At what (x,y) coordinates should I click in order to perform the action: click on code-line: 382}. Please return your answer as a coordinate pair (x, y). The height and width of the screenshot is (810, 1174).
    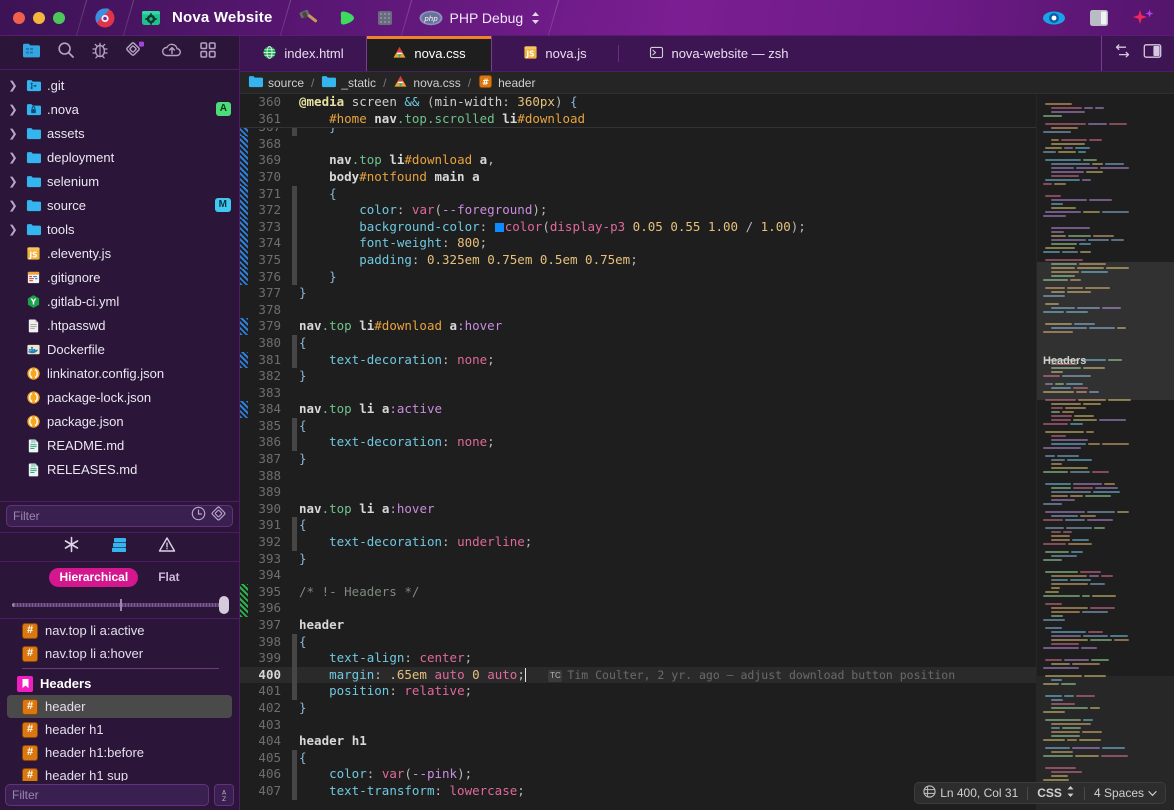
    Looking at the image, I should click on (638, 376).